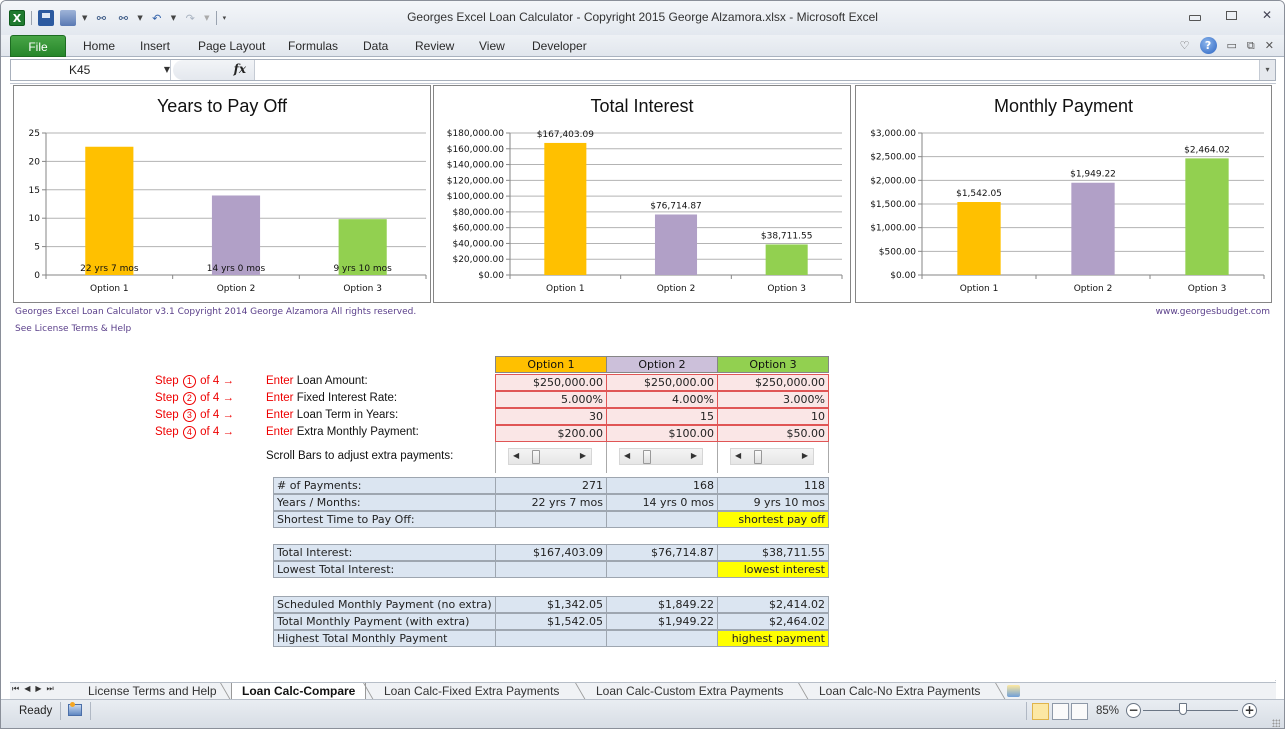 The height and width of the screenshot is (729, 1285). What do you see at coordinates (299, 691) in the screenshot?
I see `sheet-tab: Loan Calc-Compare` at bounding box center [299, 691].